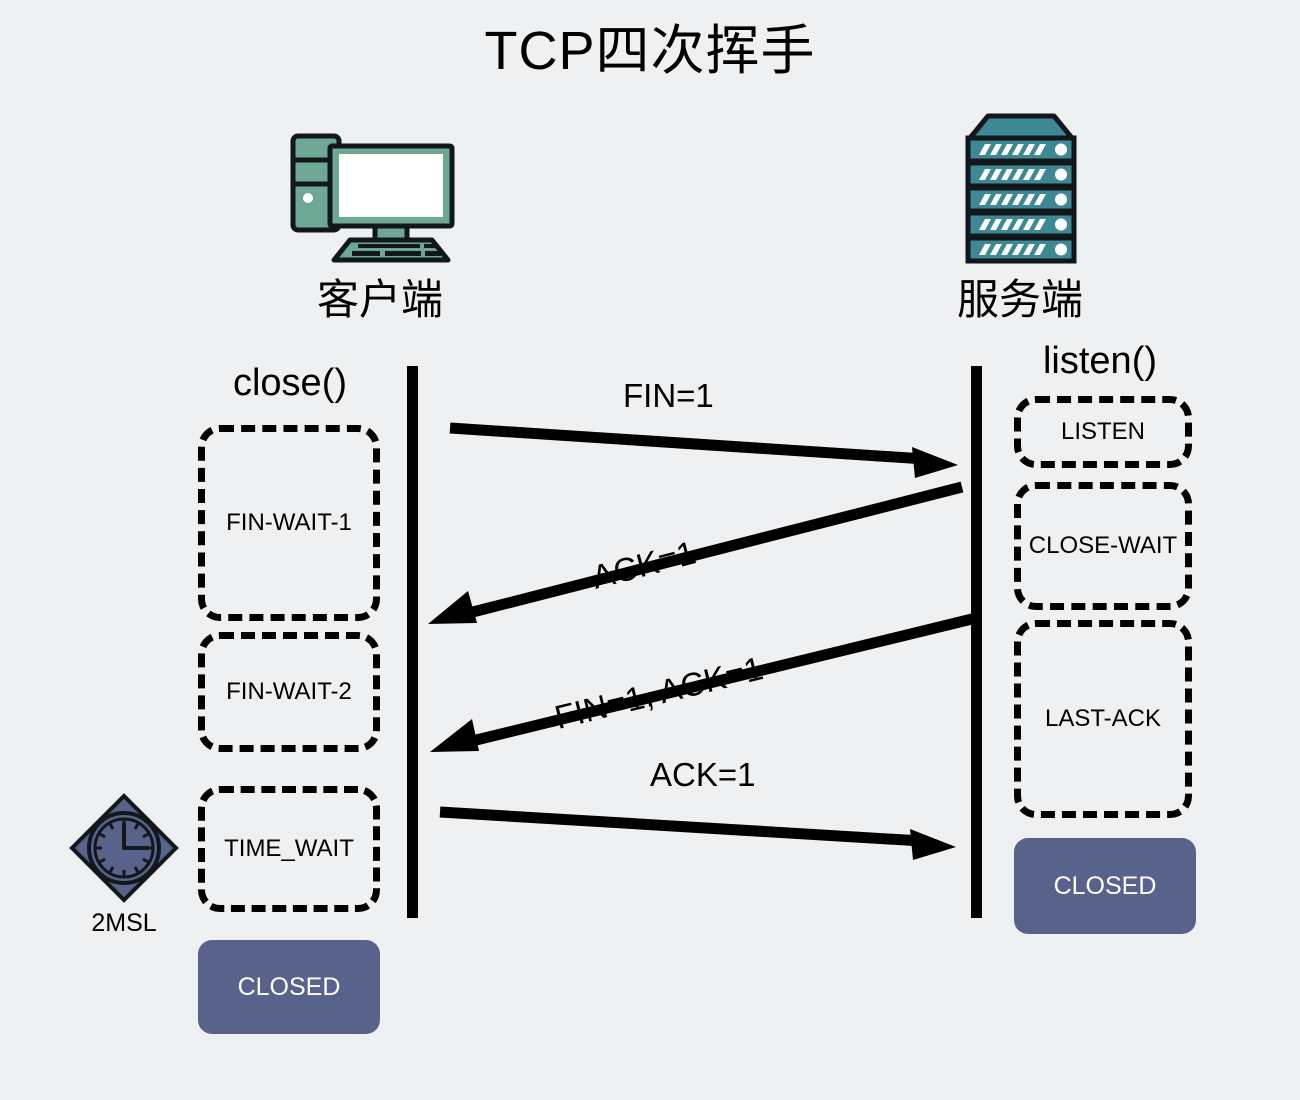 This screenshot has width=1300, height=1100. Describe the element at coordinates (650, 51) in the screenshot. I see `page-title: TCP四次挥手` at that location.